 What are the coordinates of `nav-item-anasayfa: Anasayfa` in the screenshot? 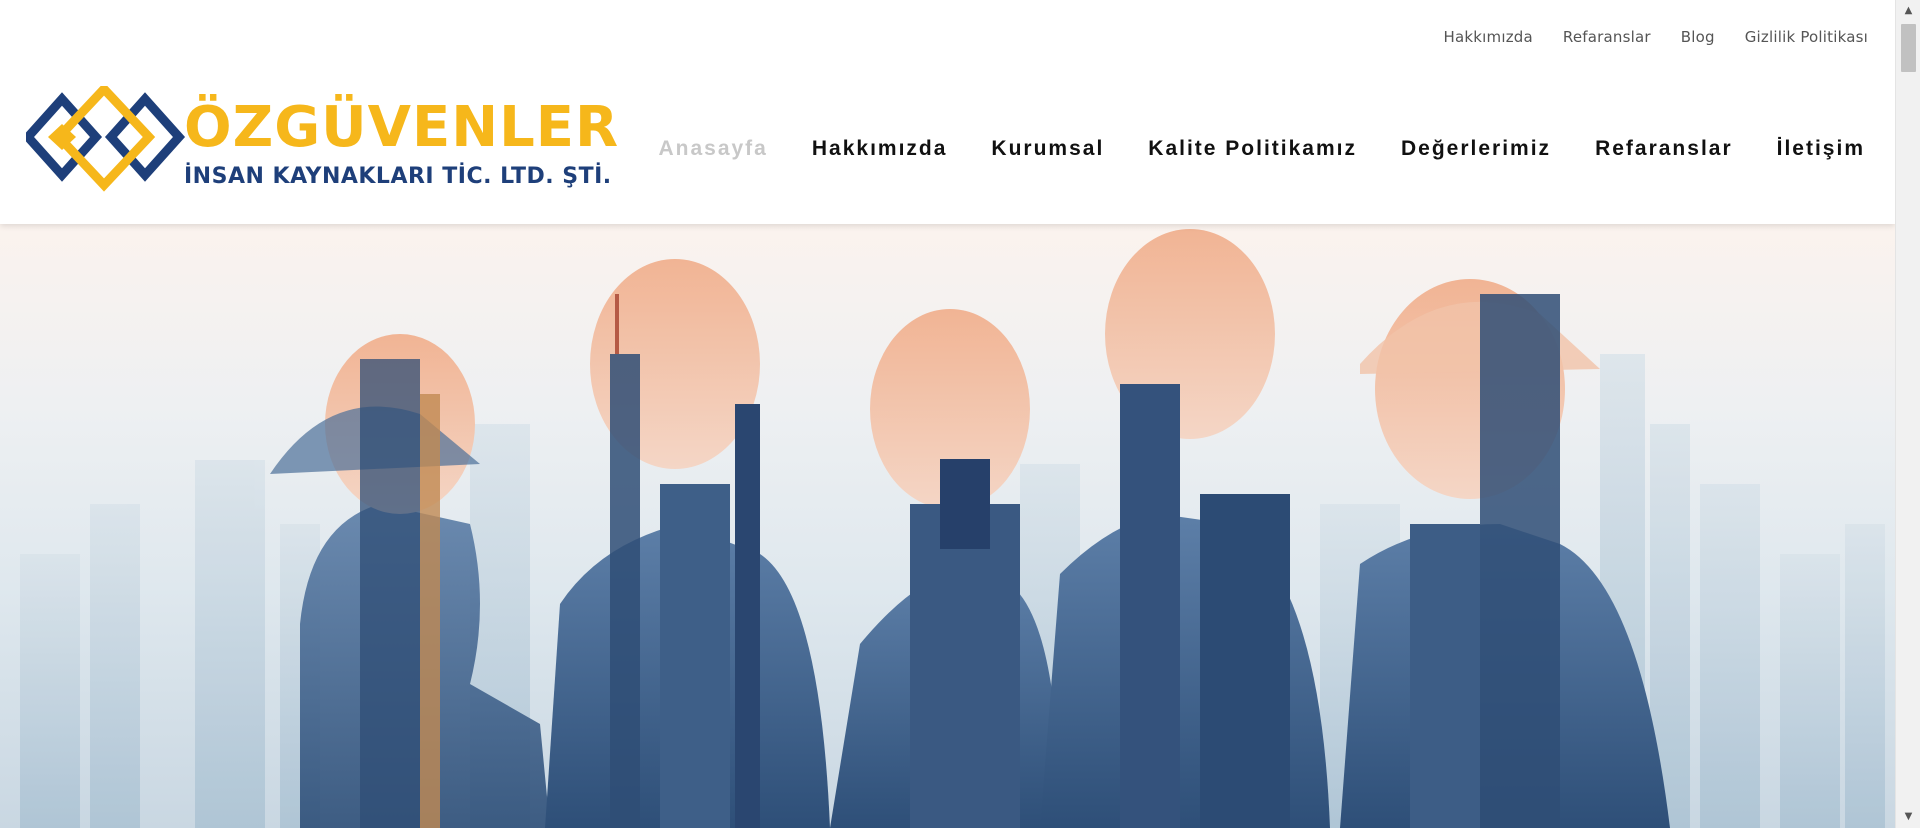 It's located at (712, 149).